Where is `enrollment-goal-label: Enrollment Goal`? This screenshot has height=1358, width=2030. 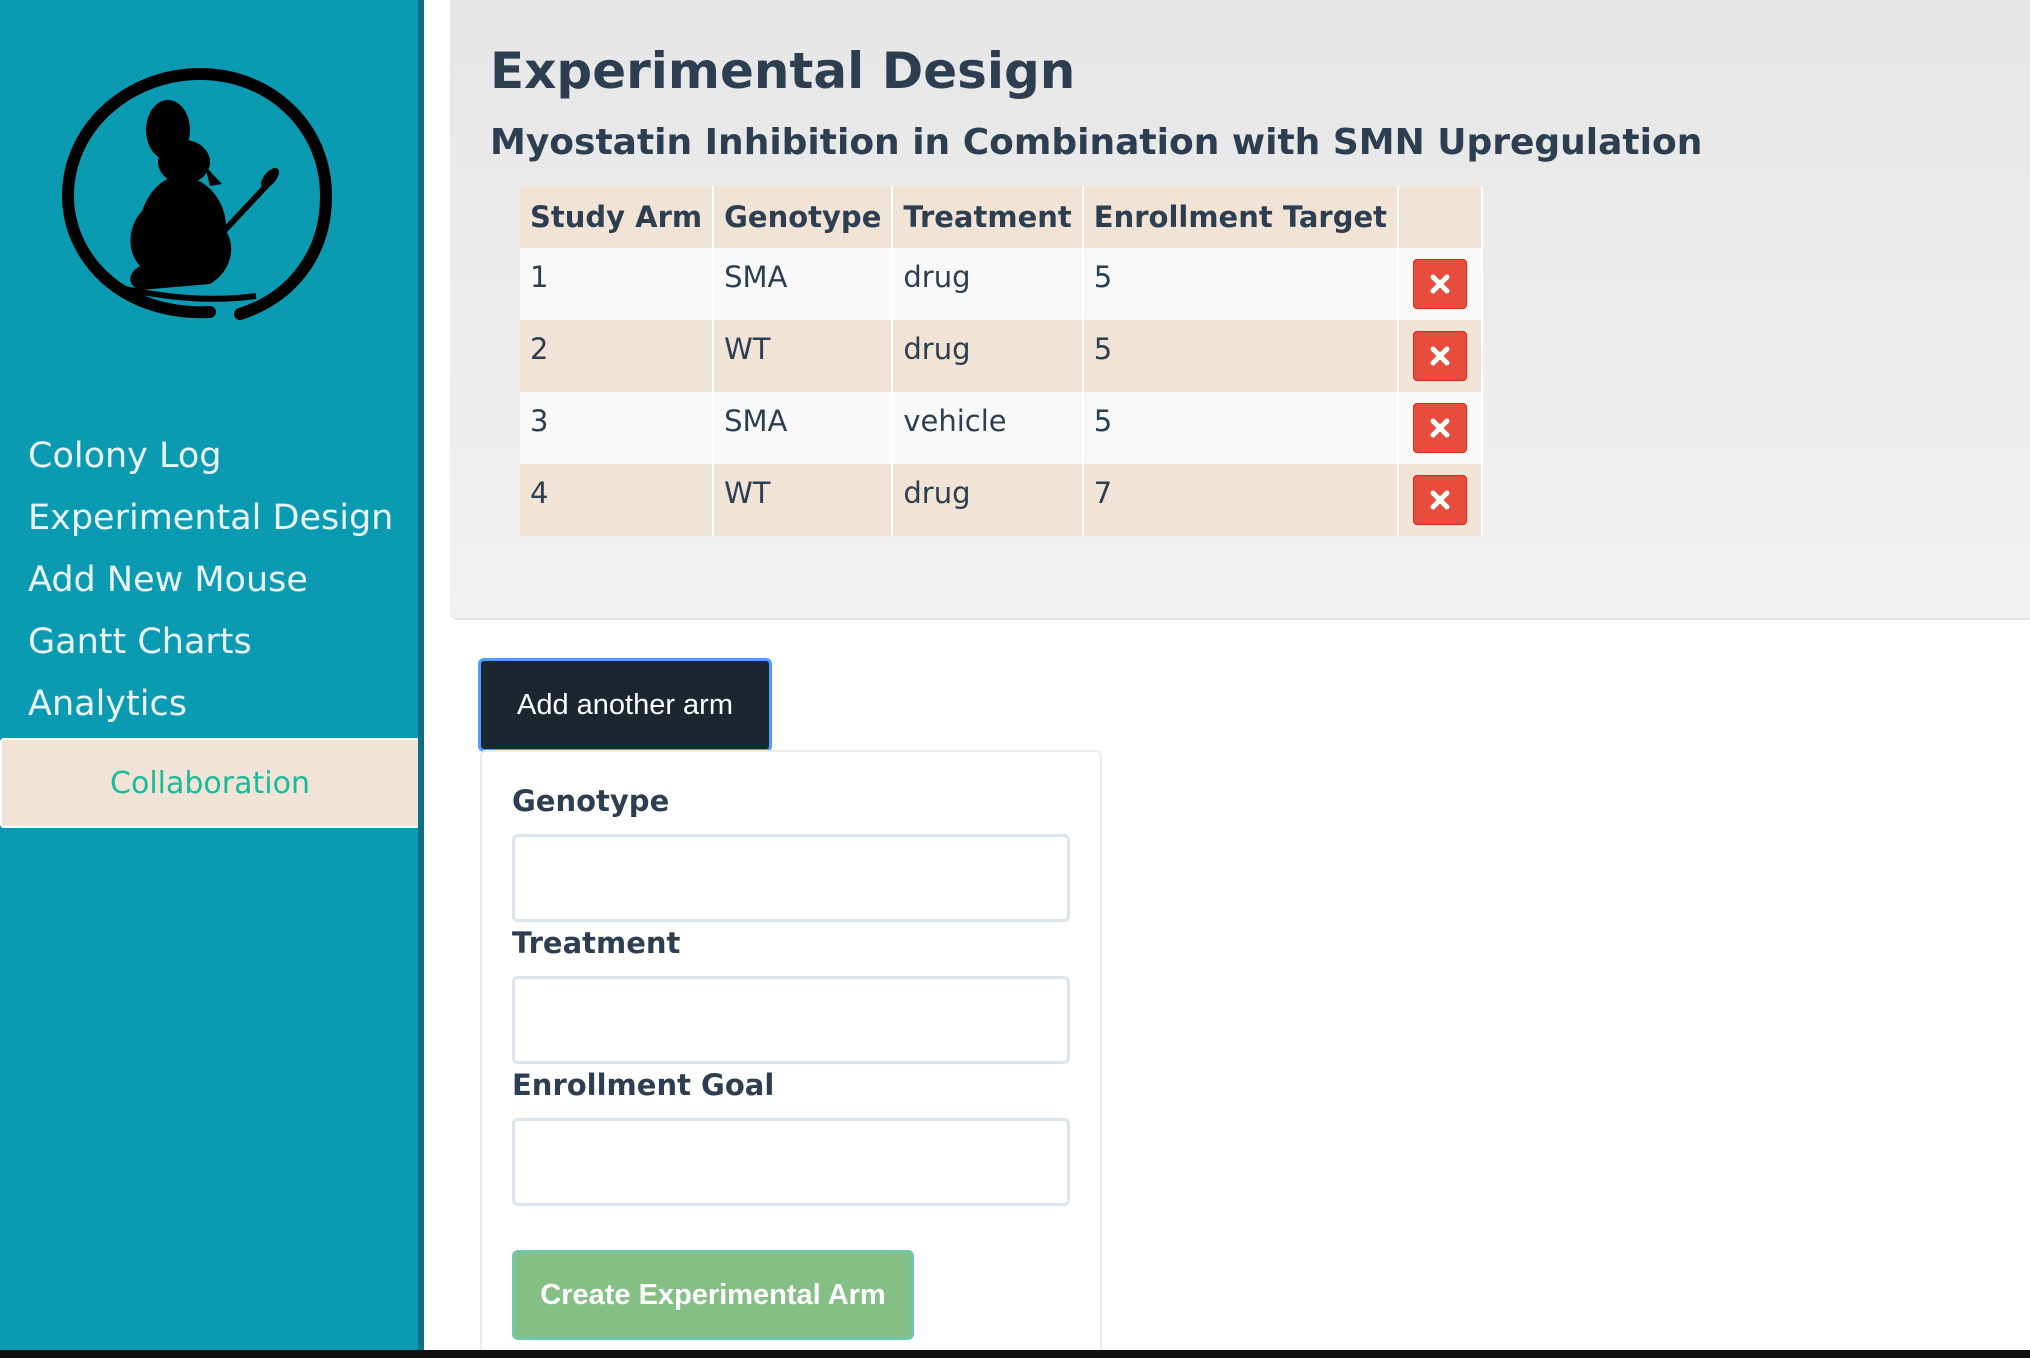 enrollment-goal-label: Enrollment Goal is located at coordinates (643, 1085).